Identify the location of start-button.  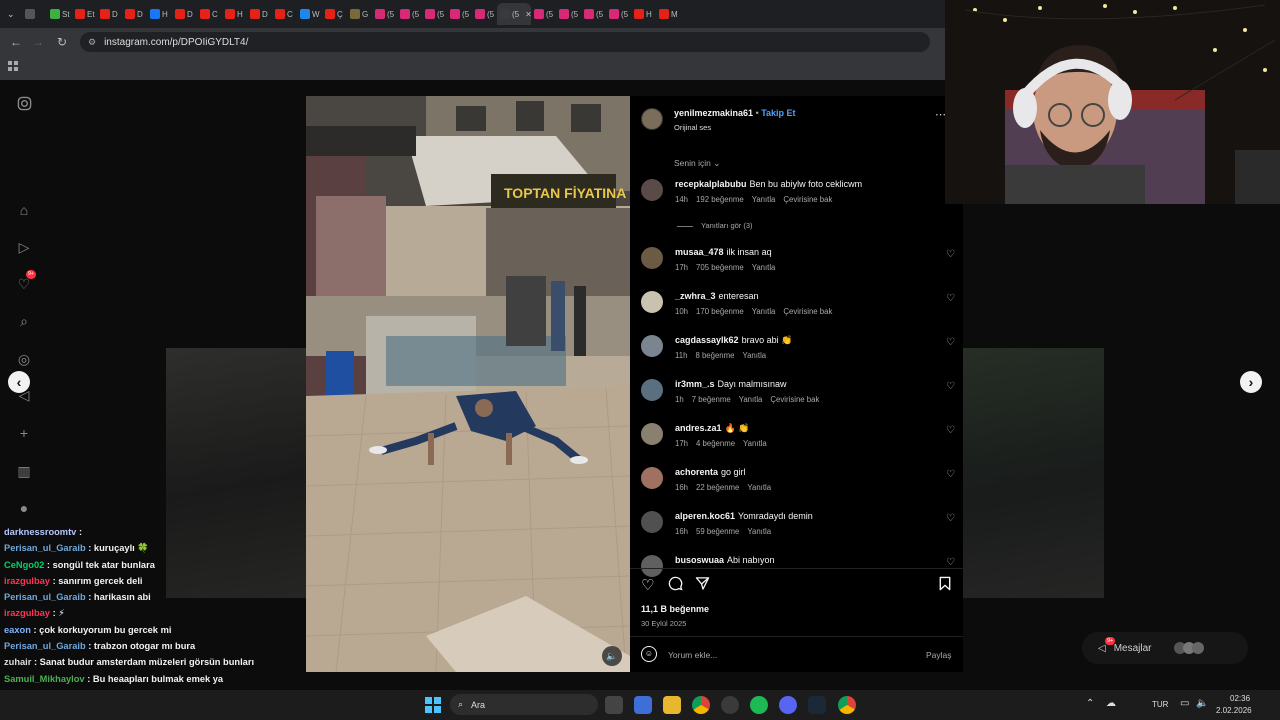
(433, 705).